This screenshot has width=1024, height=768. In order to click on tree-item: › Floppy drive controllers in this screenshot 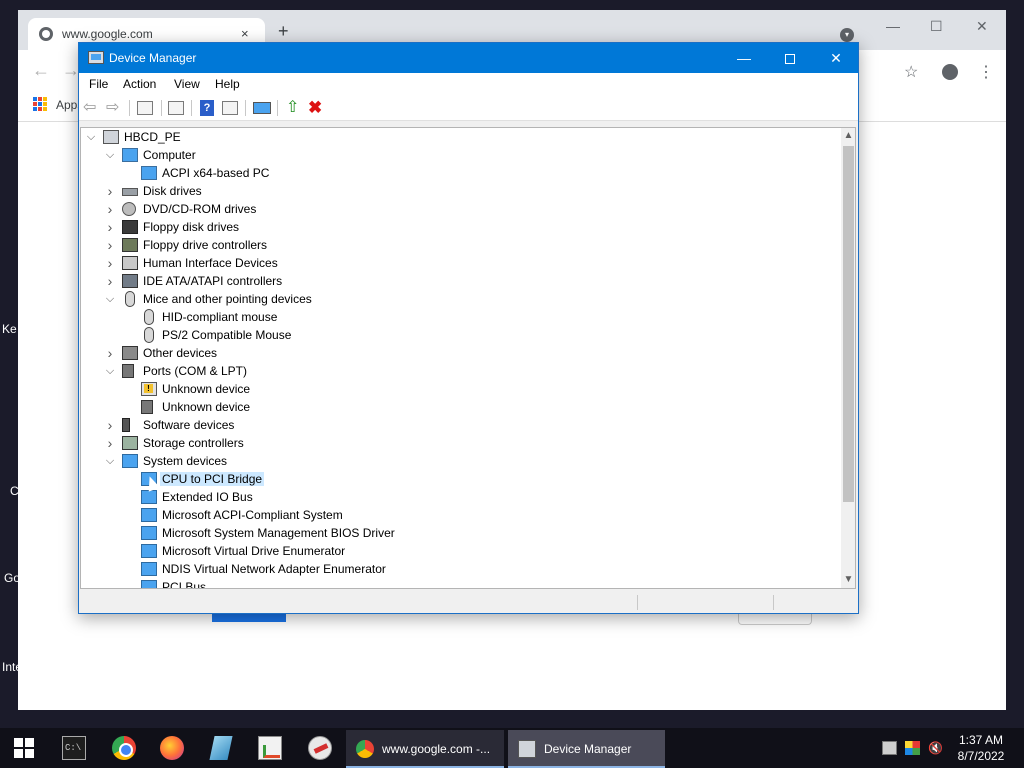, I will do `click(461, 245)`.